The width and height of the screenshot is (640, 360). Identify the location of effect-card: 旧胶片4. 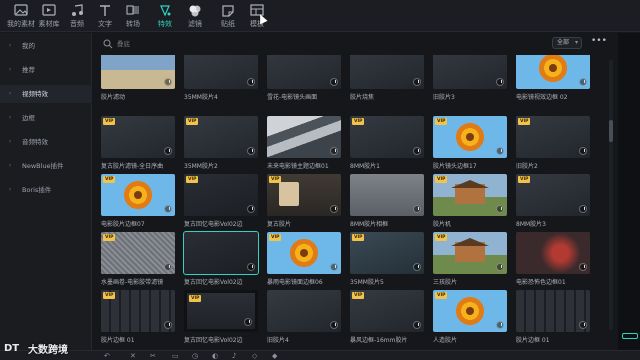
(304, 317).